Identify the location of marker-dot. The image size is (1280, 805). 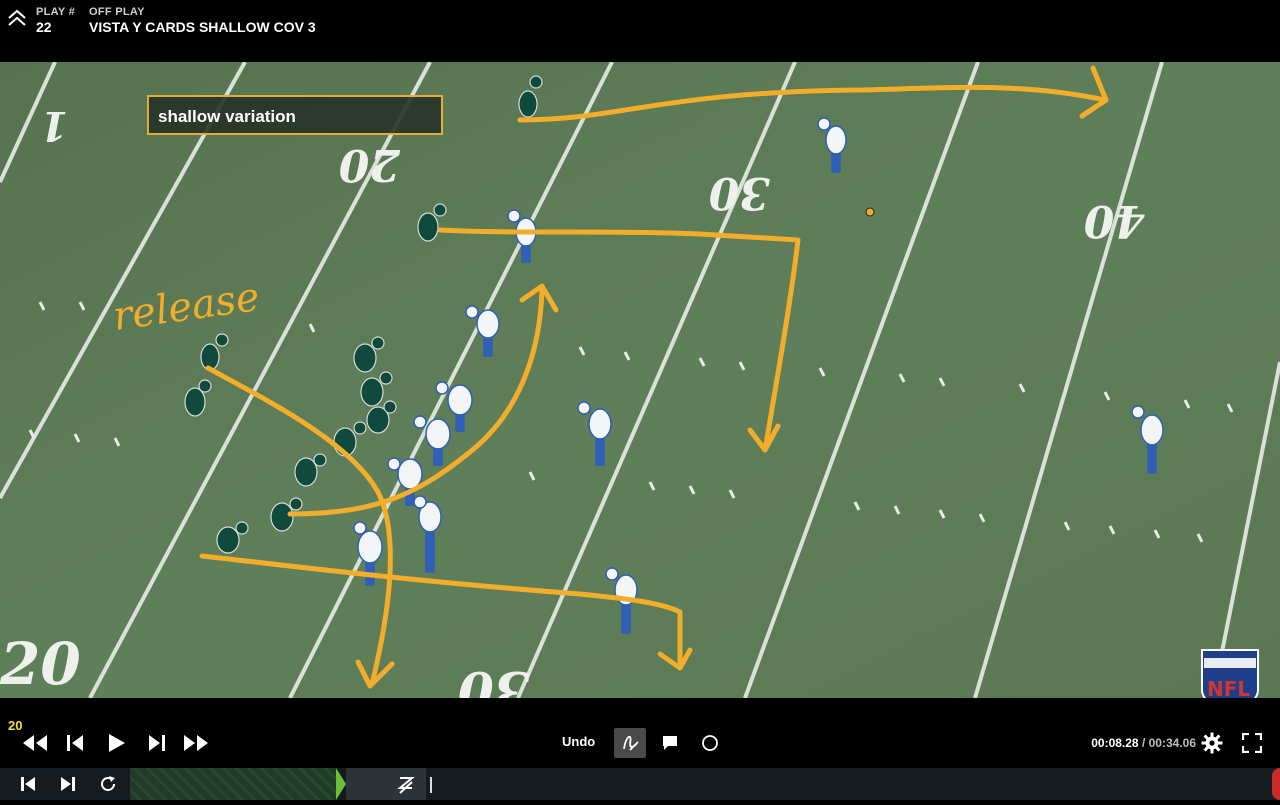
(870, 212).